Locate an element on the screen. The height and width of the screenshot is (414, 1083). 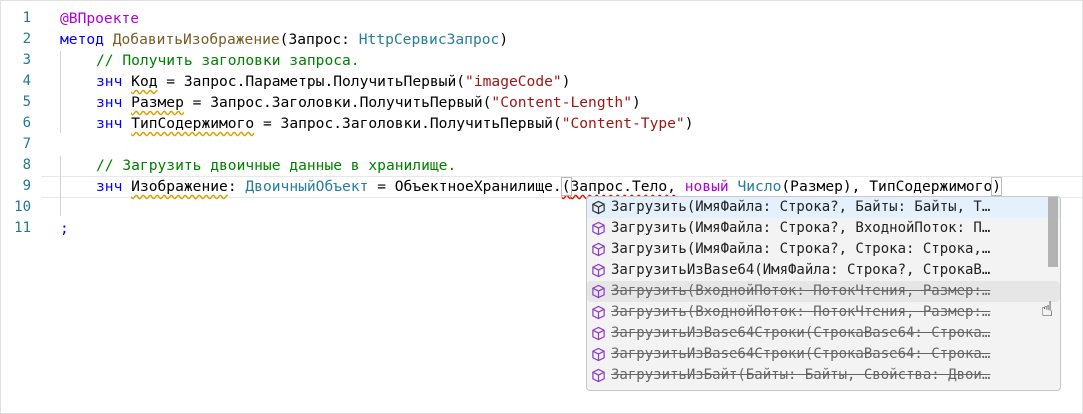
string: "Content-Type" is located at coordinates (623, 123).